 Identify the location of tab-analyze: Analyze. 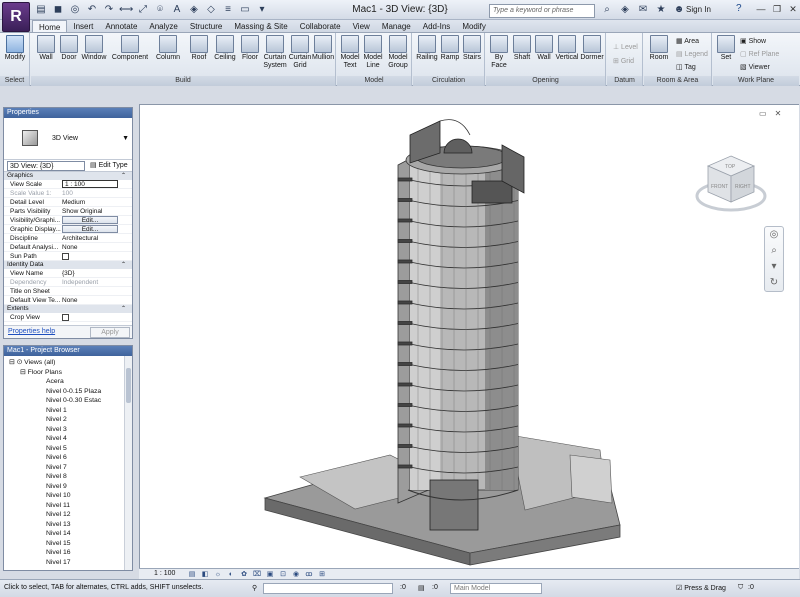
(163, 26).